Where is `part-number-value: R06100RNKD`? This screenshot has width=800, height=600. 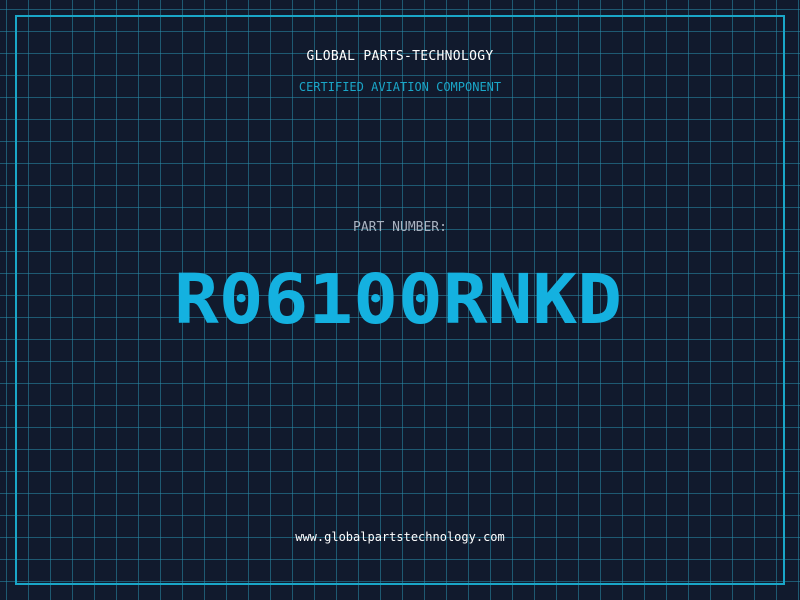 part-number-value: R06100RNKD is located at coordinates (398, 300).